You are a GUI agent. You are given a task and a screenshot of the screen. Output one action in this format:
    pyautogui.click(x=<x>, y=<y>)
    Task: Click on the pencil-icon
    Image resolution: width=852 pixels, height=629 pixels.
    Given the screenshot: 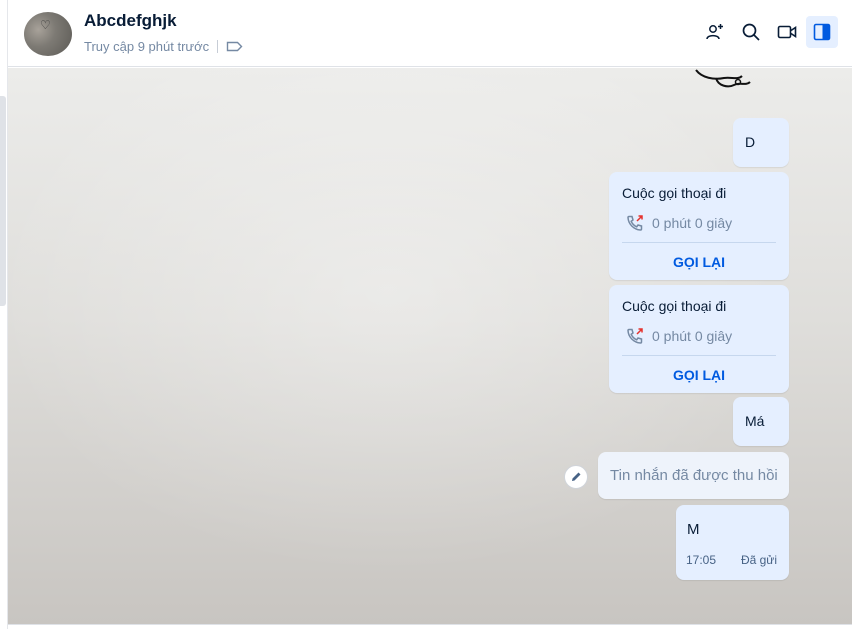 What is the action you would take?
    pyautogui.click(x=576, y=476)
    